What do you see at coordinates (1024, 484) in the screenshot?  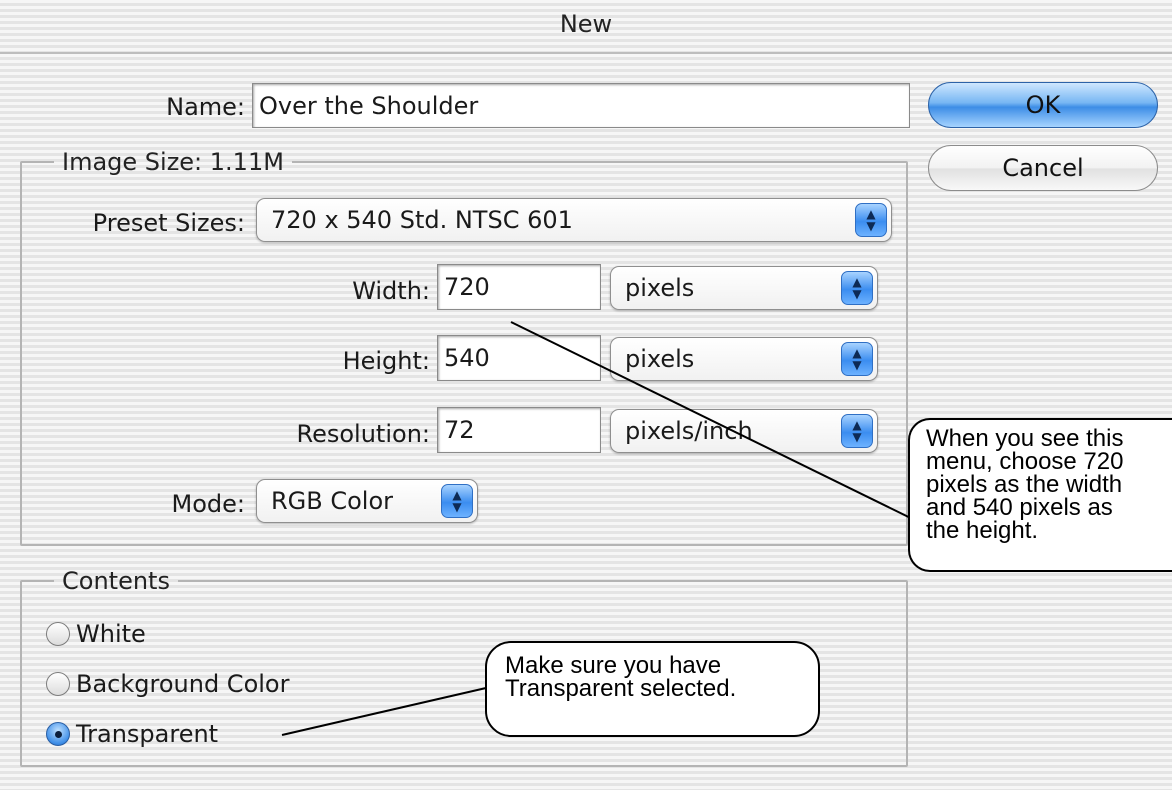 I see `callout-line: pixels as the width` at bounding box center [1024, 484].